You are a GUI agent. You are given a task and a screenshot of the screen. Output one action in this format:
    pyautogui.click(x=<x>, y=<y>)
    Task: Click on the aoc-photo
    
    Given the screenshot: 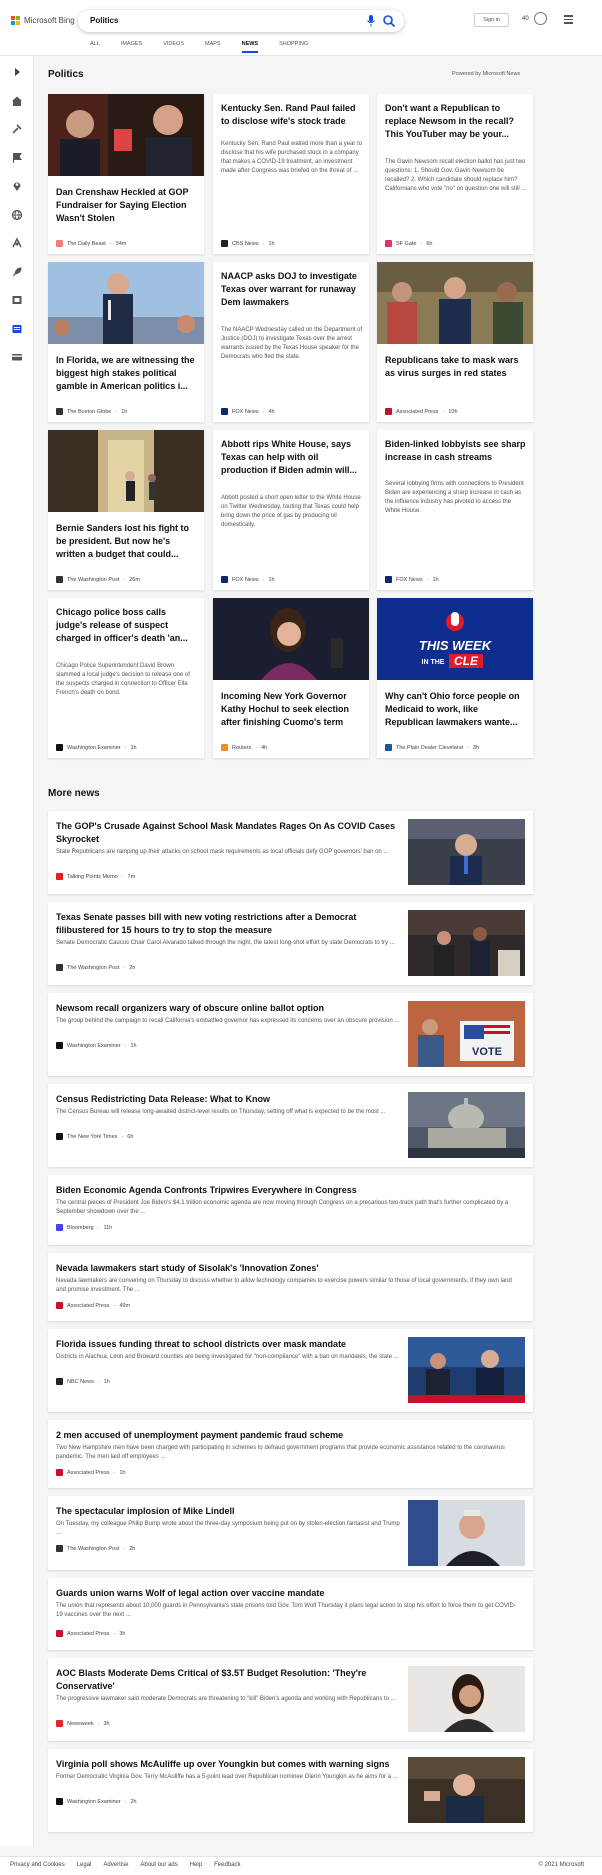 What is the action you would take?
    pyautogui.click(x=466, y=1699)
    